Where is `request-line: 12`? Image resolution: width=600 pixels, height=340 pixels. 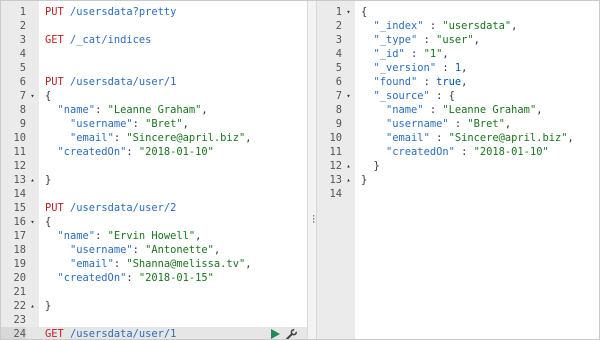
request-line: 12 is located at coordinates (154, 166).